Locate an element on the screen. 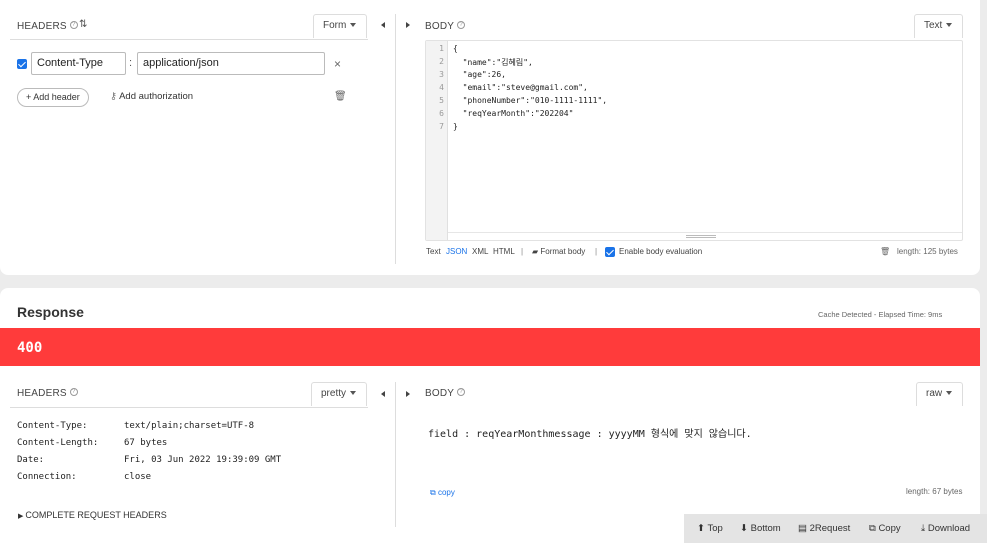 The image size is (987, 543). text-mode-link: Text is located at coordinates (433, 251).